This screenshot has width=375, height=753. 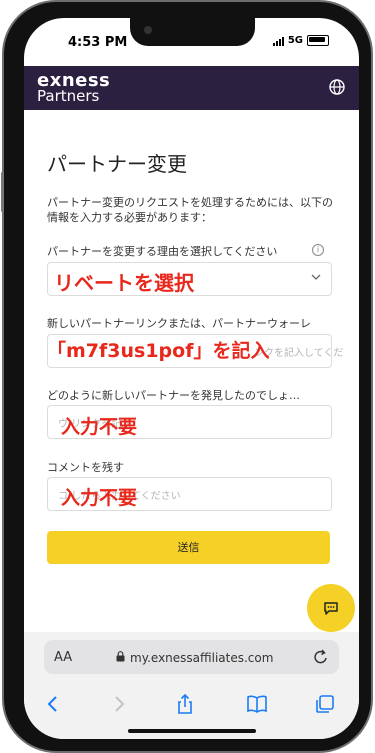 What do you see at coordinates (318, 250) in the screenshot?
I see `info-icon: i` at bounding box center [318, 250].